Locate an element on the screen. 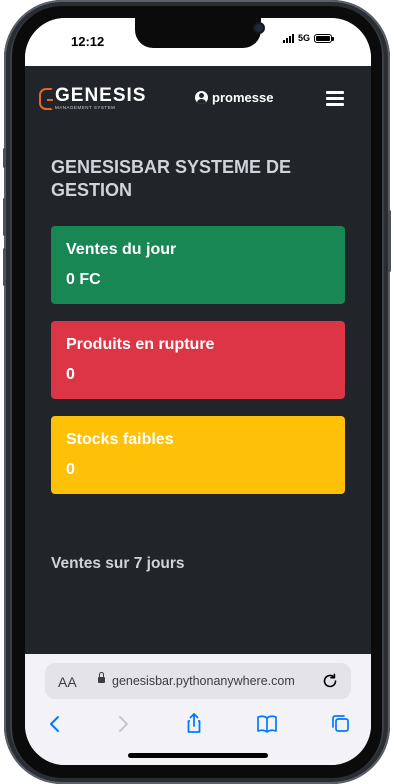 The width and height of the screenshot is (394, 784). card-produits-en-rupture: Produits en rupture 0 is located at coordinates (198, 360).